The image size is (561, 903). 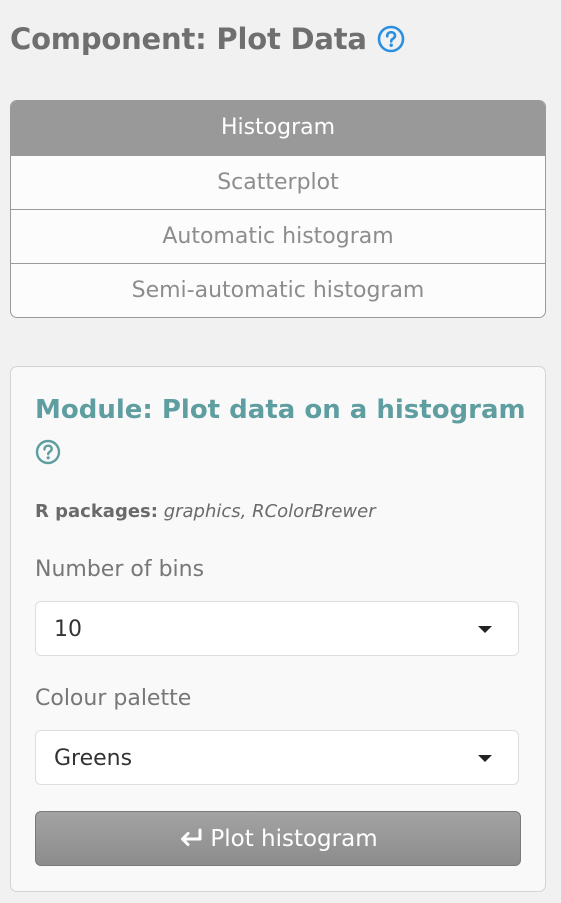 I want to click on plot-histogram-label: Plot histogram, so click(x=294, y=838).